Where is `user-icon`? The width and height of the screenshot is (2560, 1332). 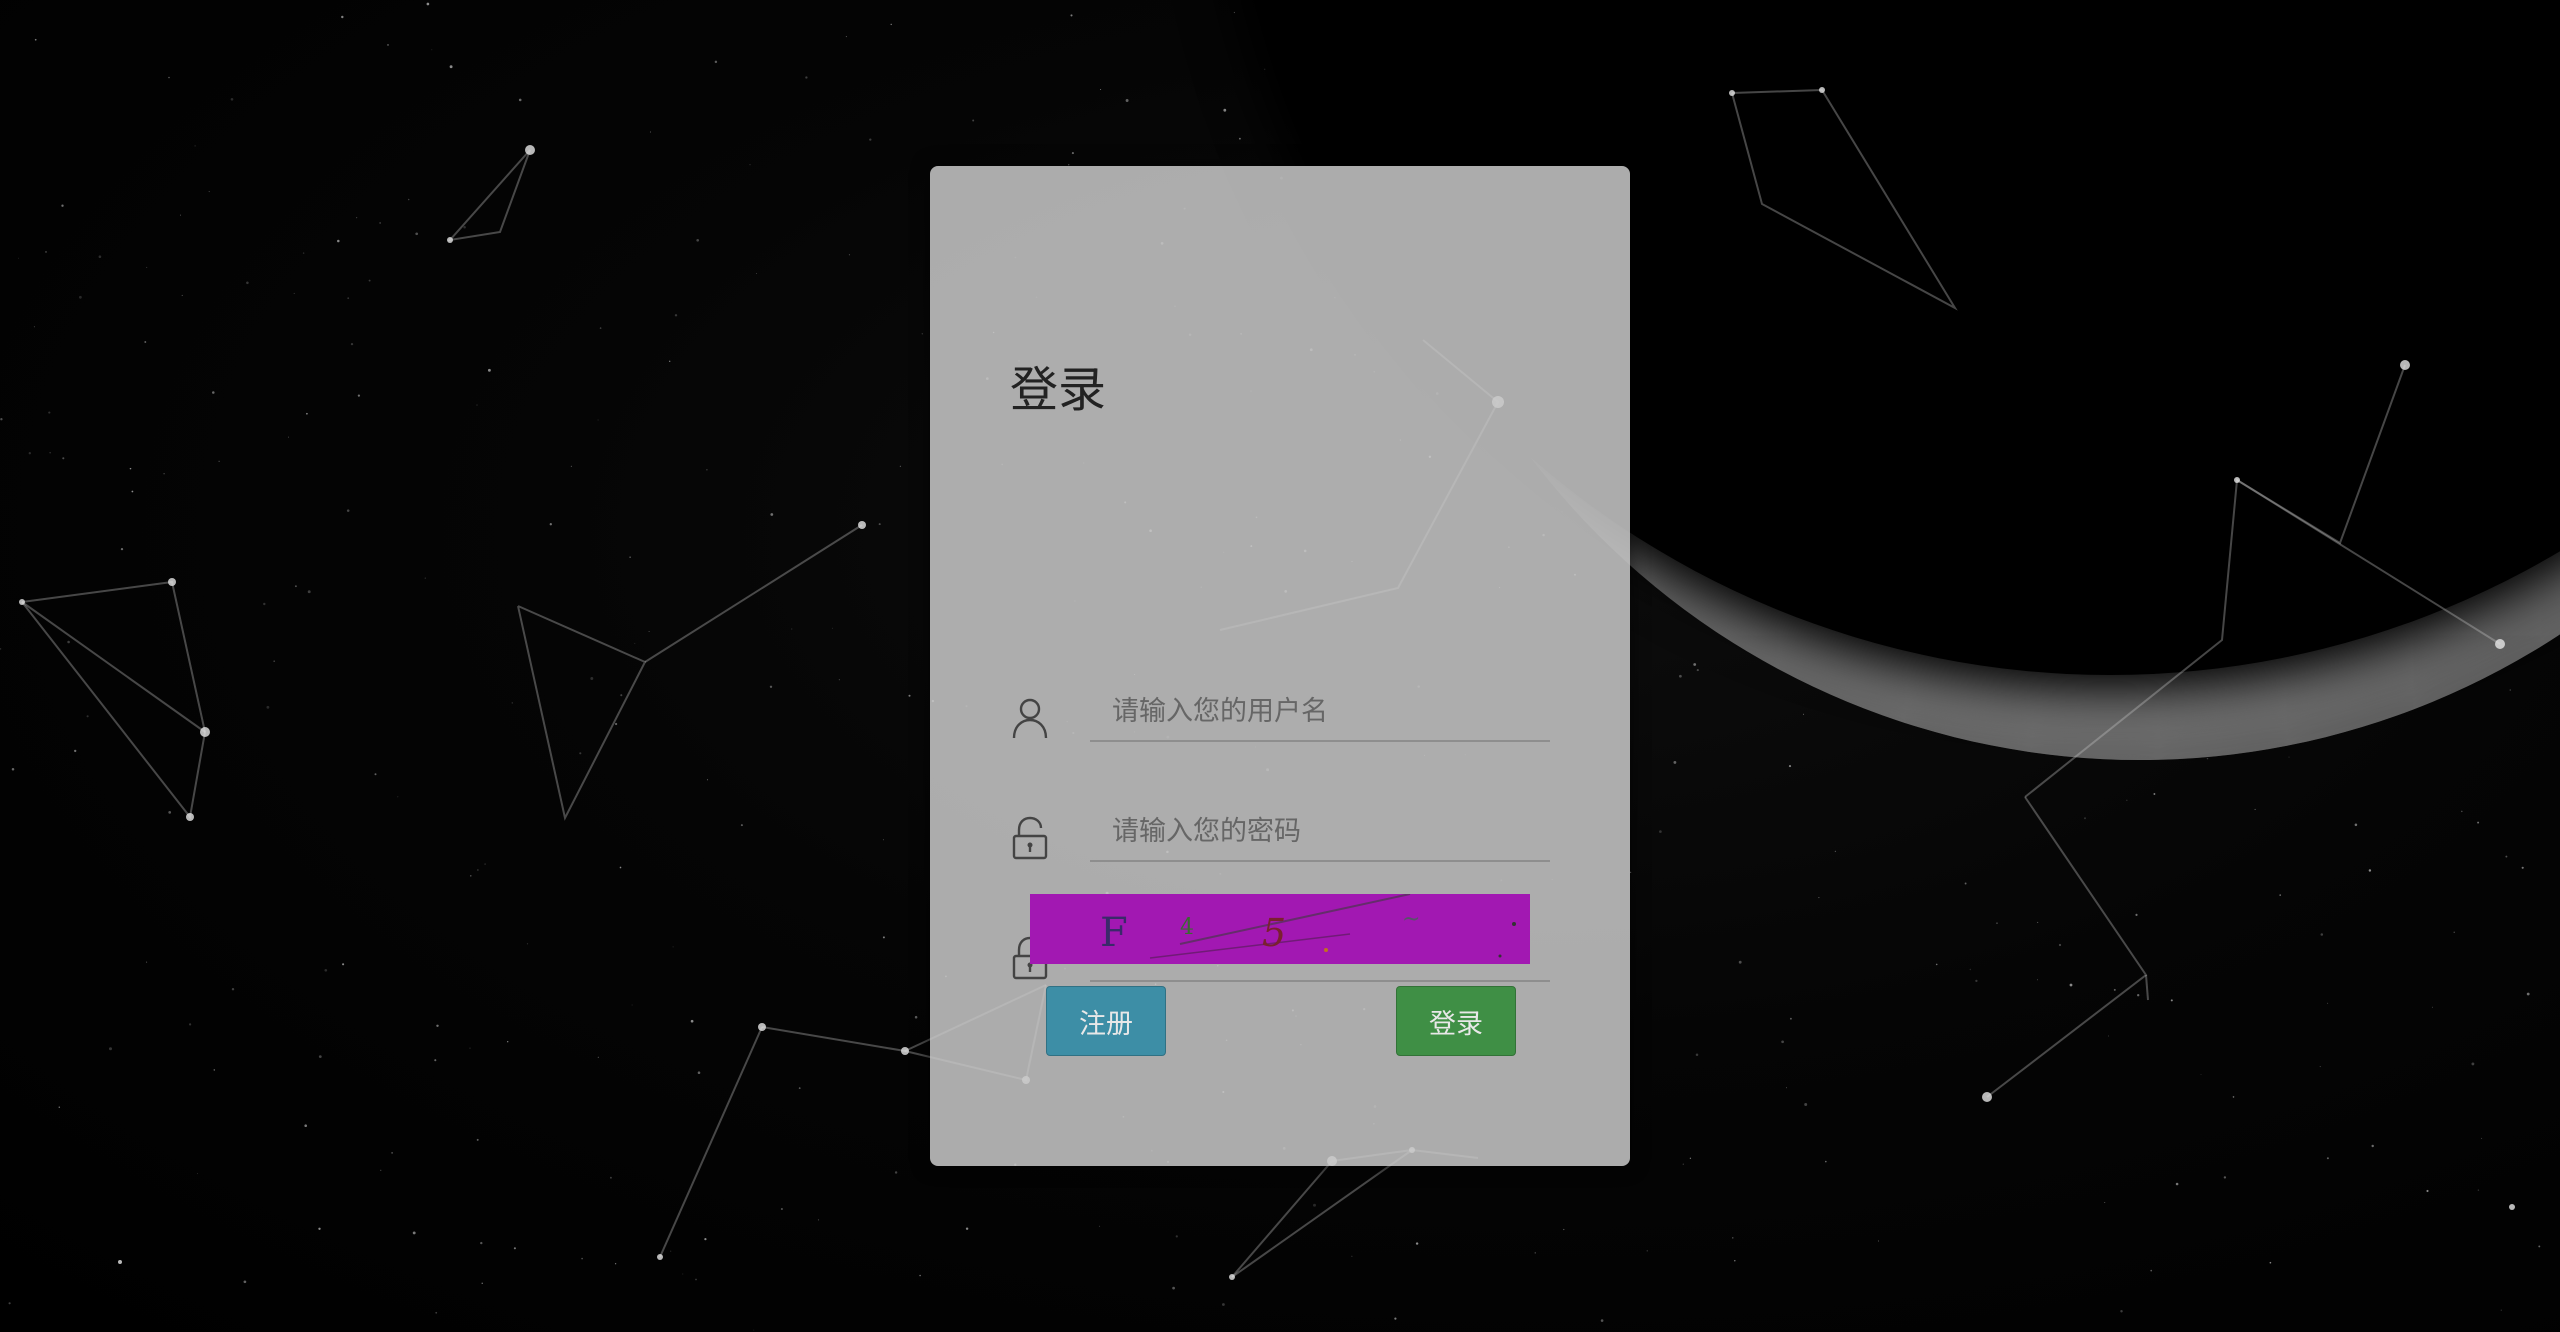 user-icon is located at coordinates (1030, 718).